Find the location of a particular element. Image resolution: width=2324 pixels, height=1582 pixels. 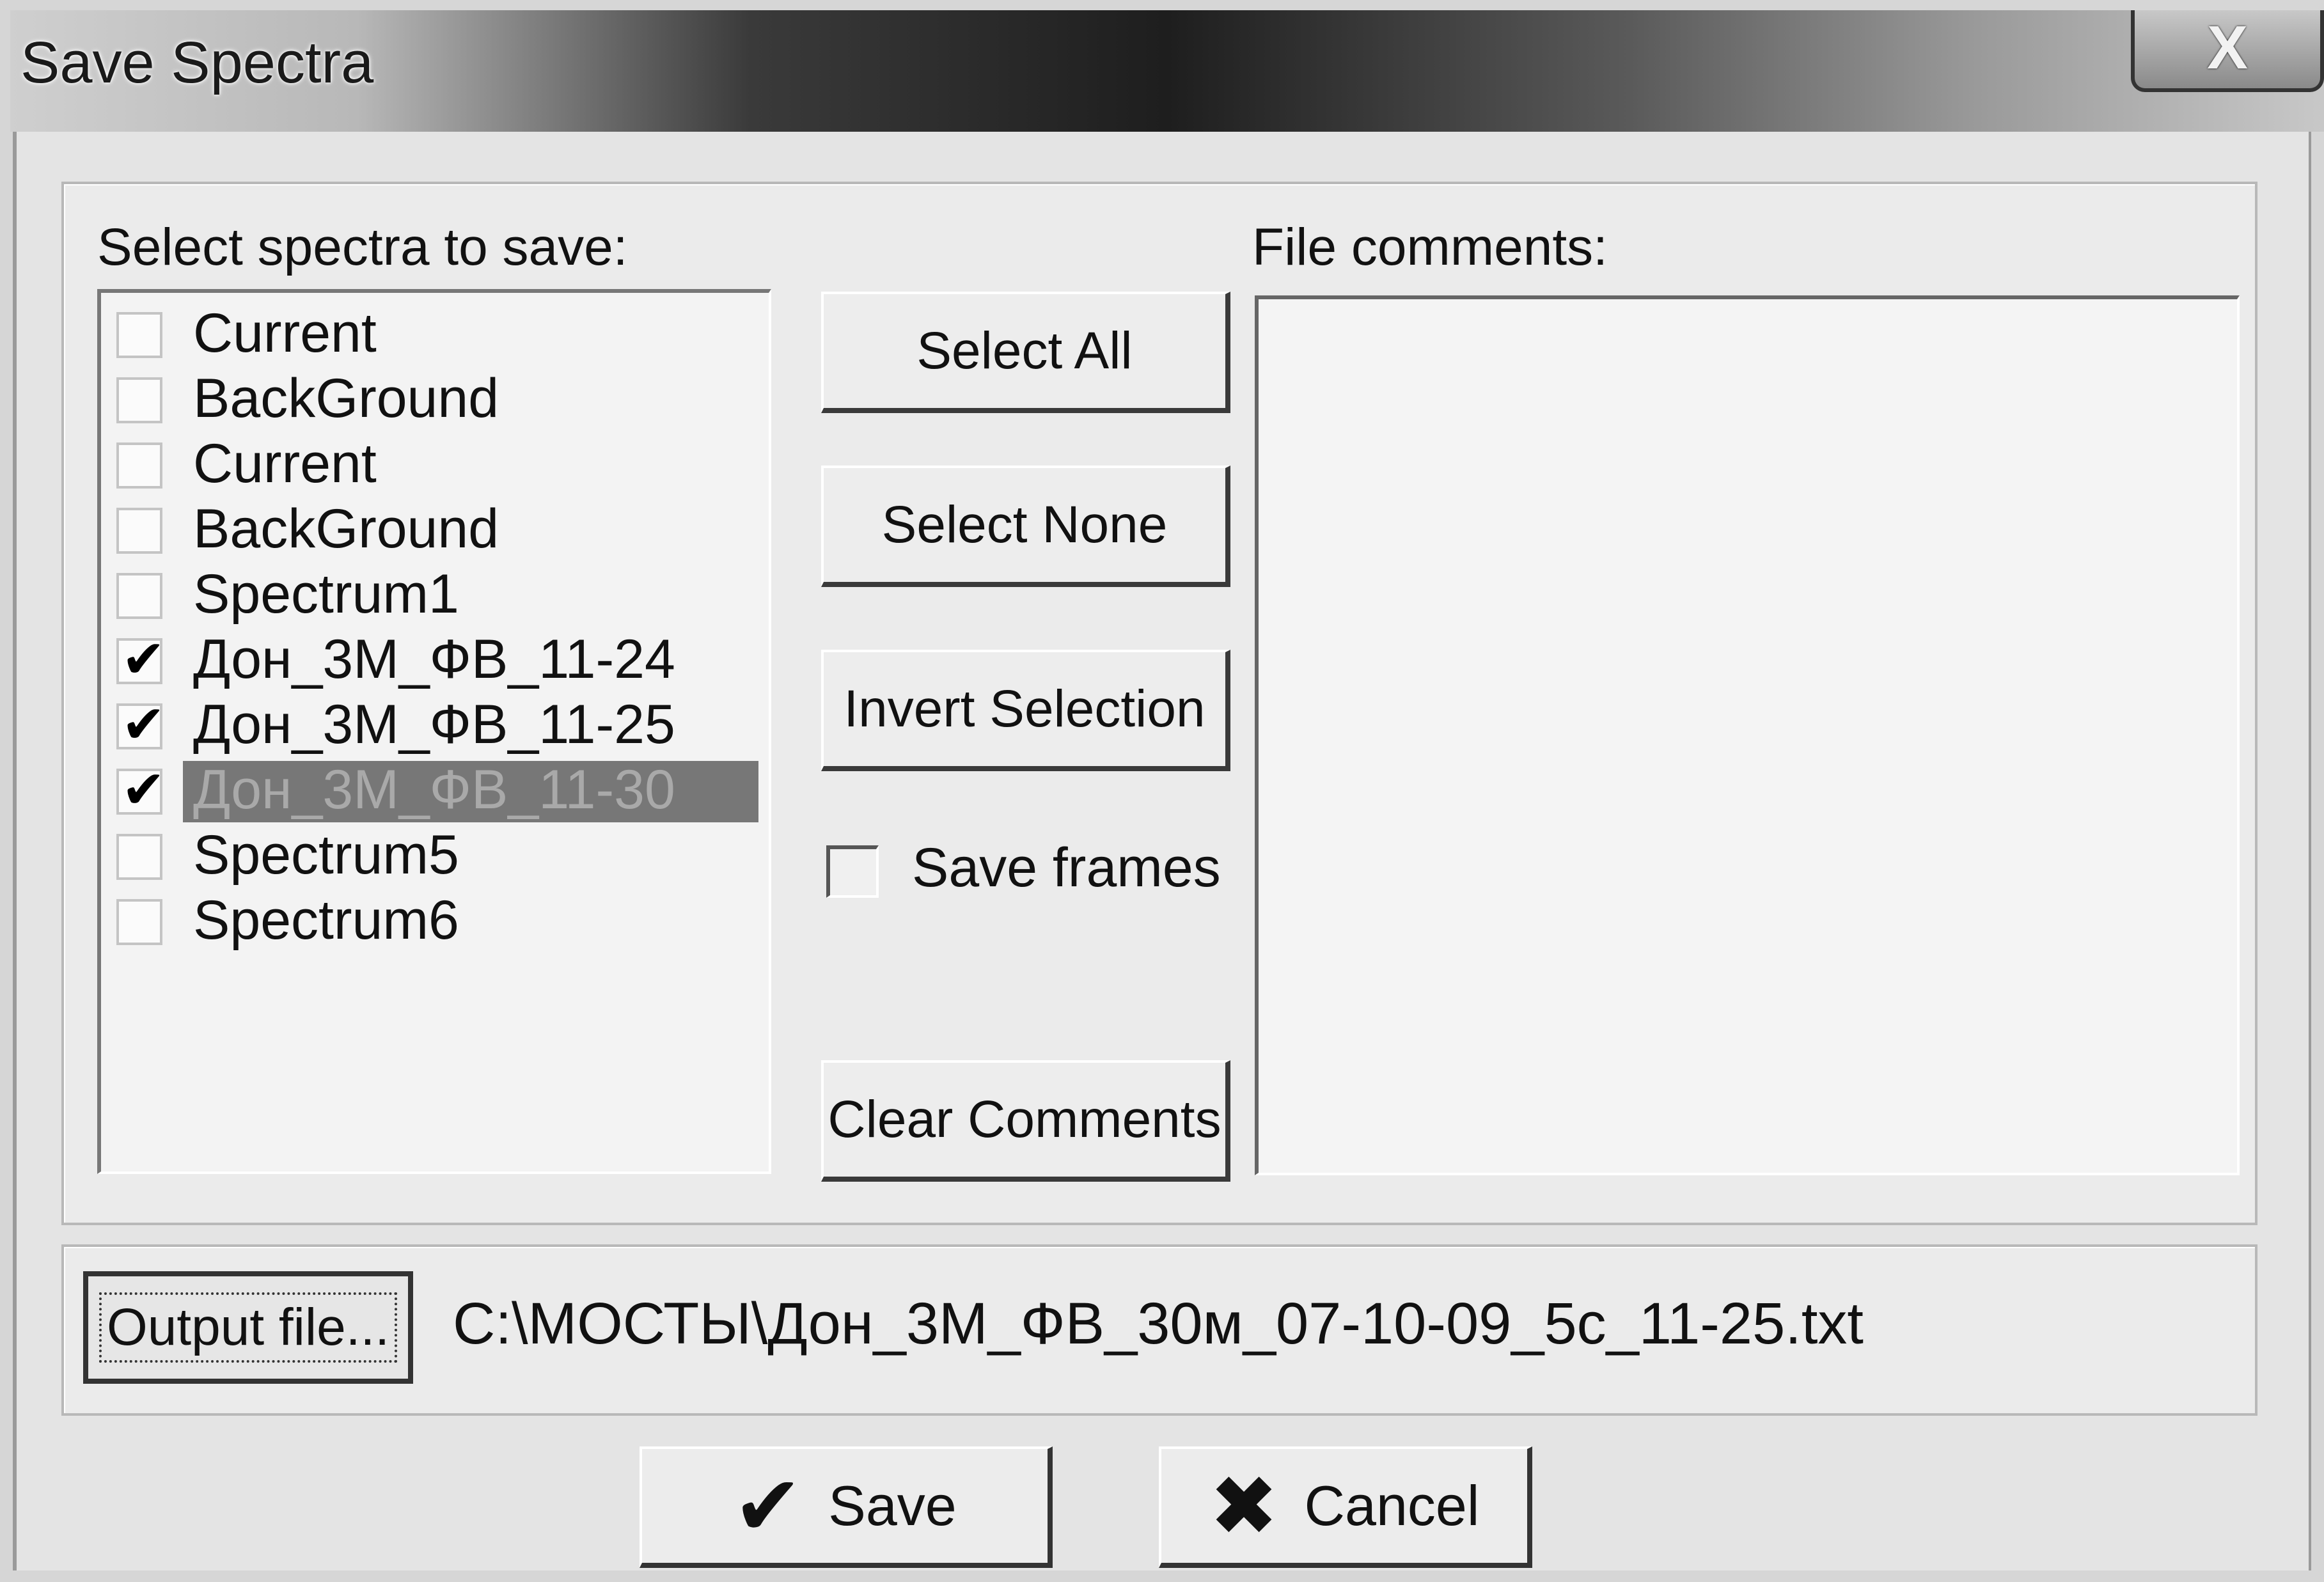

cancel-button-label: Cancel is located at coordinates (1392, 1505).